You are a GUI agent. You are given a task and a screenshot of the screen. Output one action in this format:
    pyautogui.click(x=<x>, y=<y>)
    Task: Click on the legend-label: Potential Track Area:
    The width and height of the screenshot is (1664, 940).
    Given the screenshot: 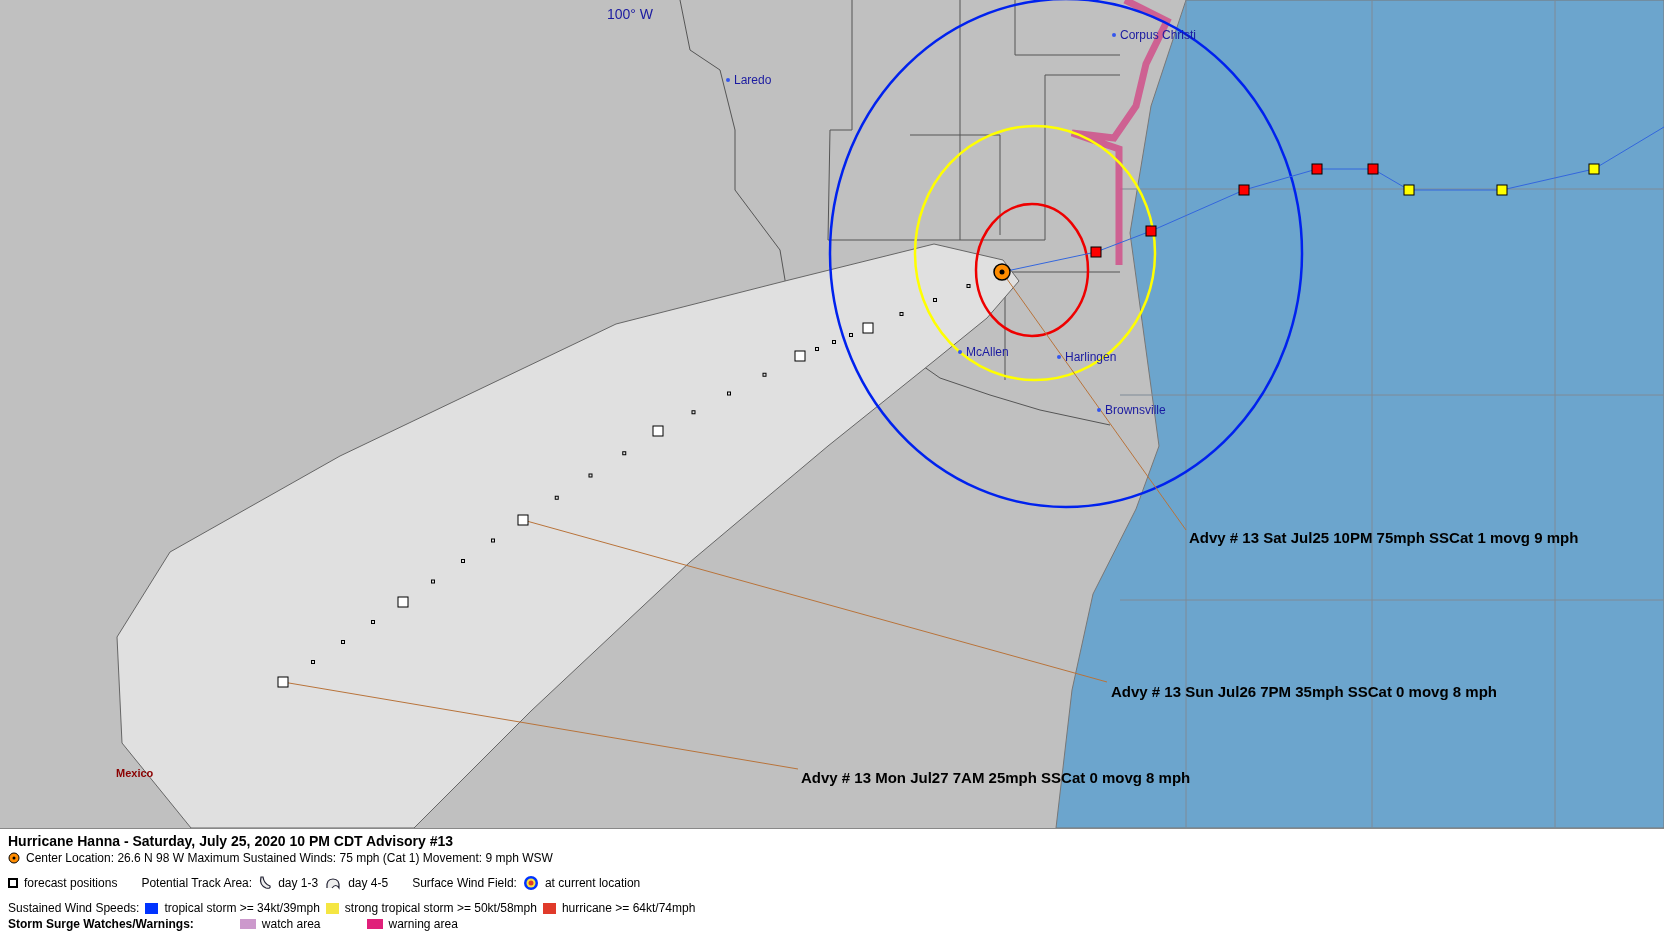 What is the action you would take?
    pyautogui.click(x=197, y=883)
    